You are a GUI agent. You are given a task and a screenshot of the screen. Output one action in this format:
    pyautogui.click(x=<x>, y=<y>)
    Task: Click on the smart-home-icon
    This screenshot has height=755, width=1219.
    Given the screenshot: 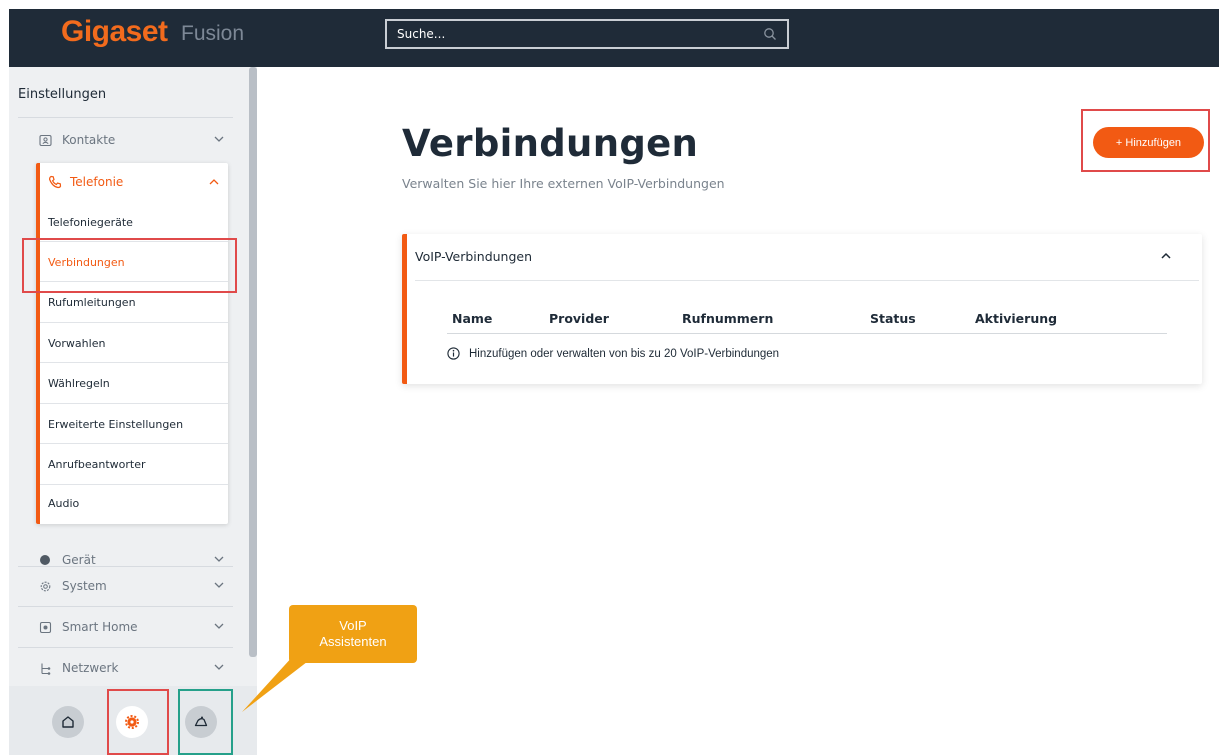 What is the action you would take?
    pyautogui.click(x=45, y=627)
    